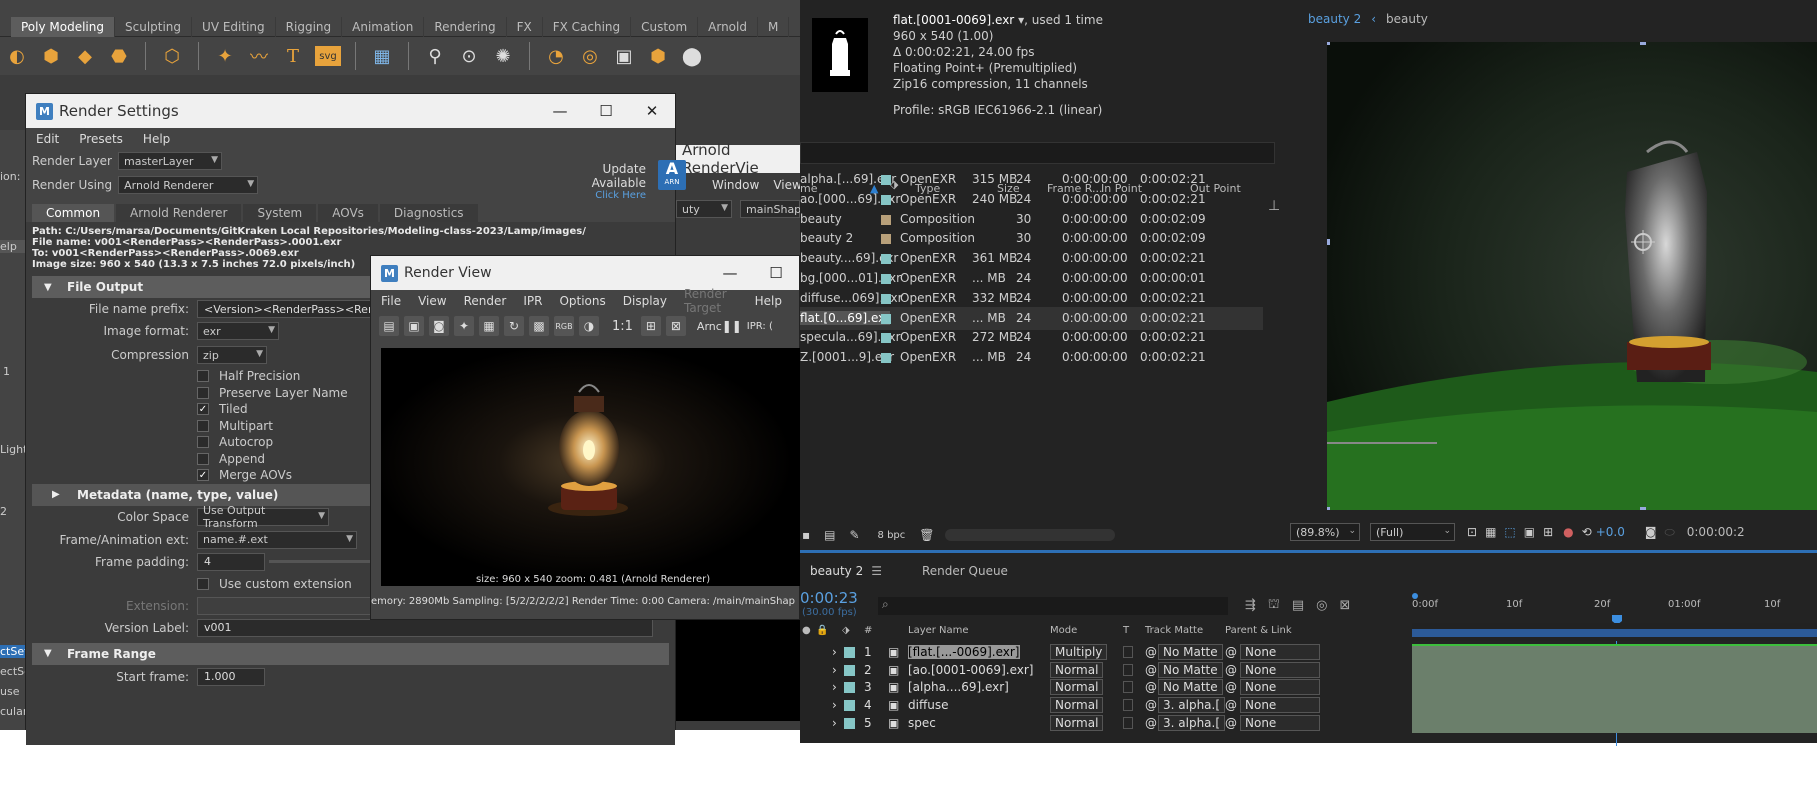  Describe the element at coordinates (297, 309) in the screenshot. I see `file-name-prefix-input: <Version><RenderPass><RenderPa` at that location.